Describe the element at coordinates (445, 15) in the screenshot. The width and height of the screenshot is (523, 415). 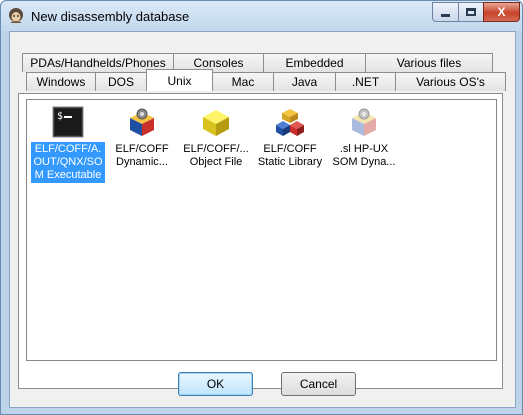
I see `minimize-icon` at that location.